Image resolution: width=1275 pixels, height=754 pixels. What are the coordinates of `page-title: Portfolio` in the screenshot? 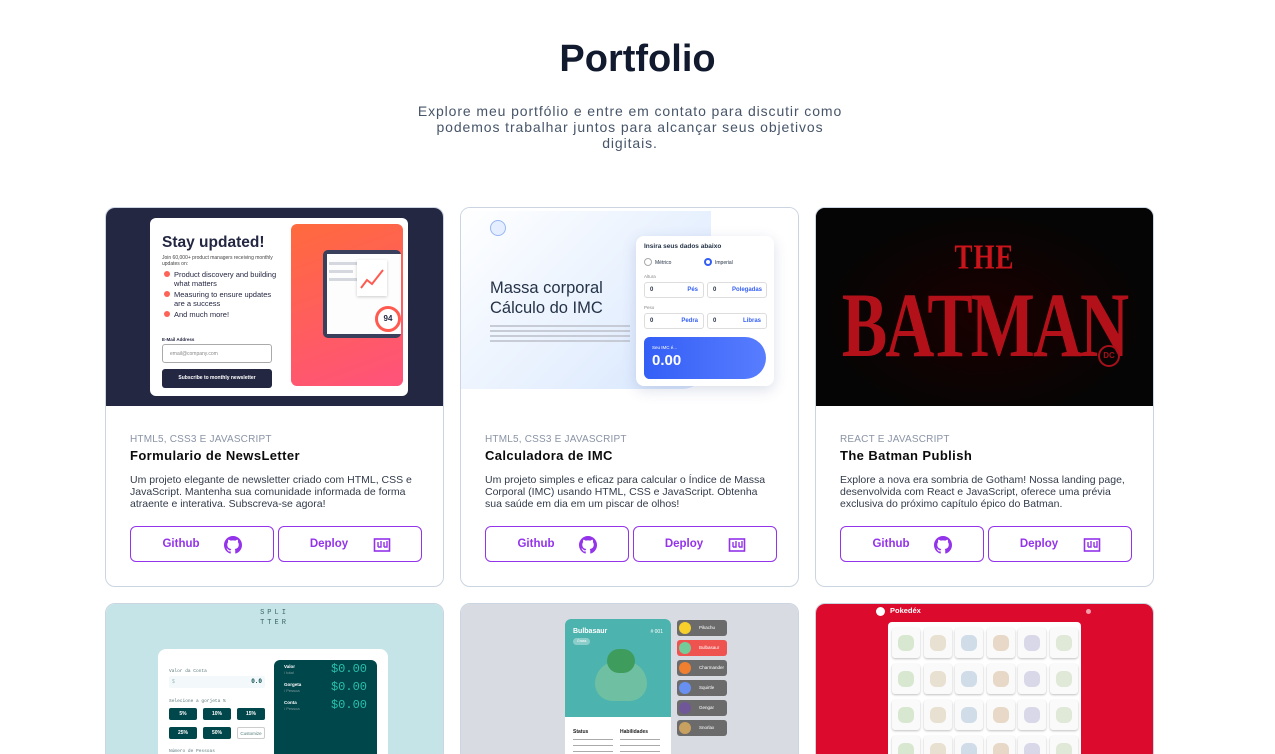 It's located at (637, 59).